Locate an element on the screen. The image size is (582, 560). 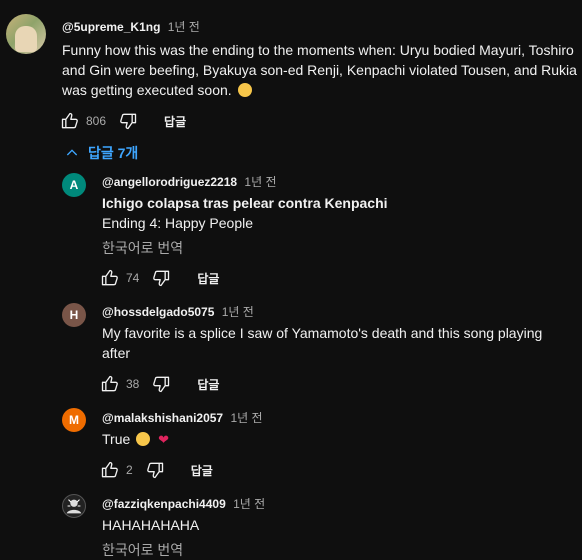
avatar: H is located at coordinates (74, 315).